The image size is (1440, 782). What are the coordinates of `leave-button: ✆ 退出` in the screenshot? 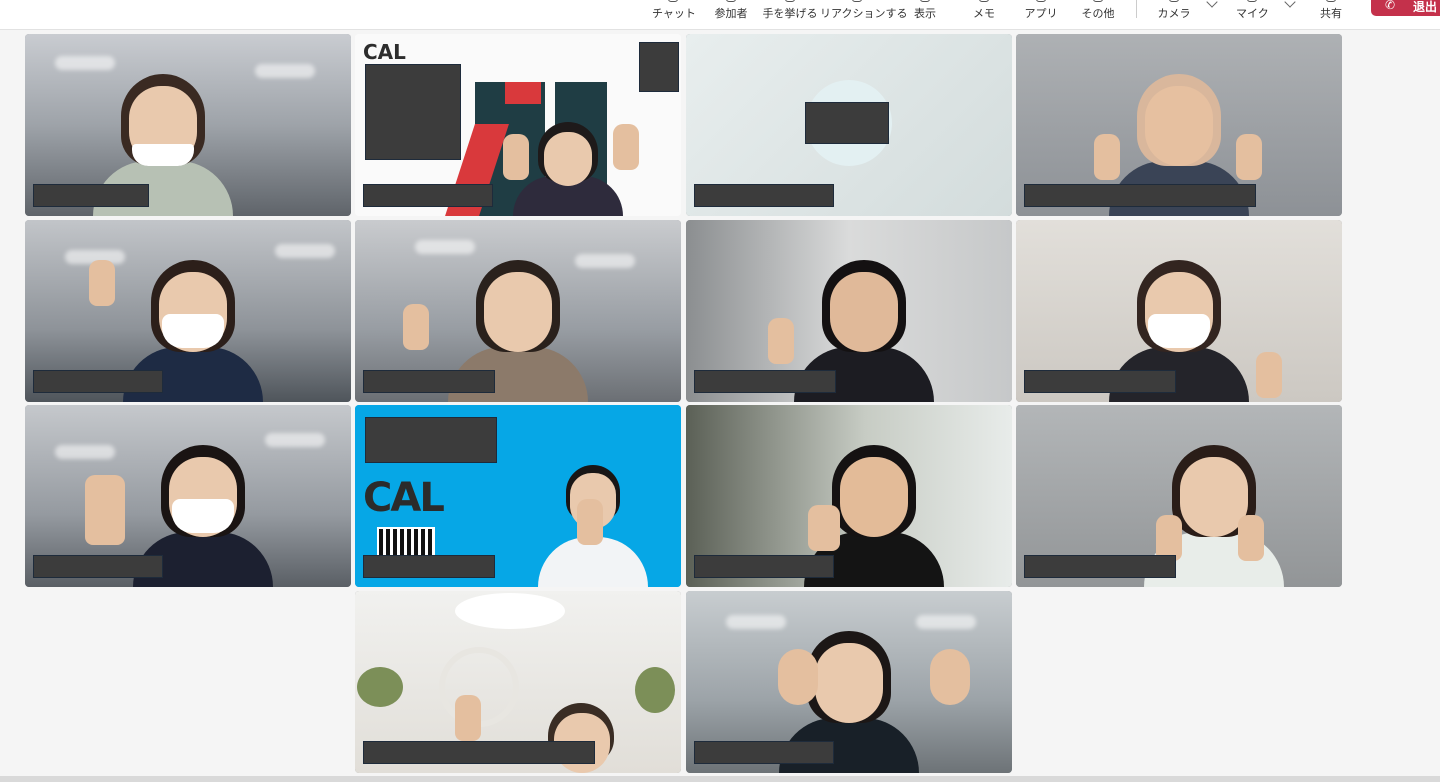 It's located at (1405, 8).